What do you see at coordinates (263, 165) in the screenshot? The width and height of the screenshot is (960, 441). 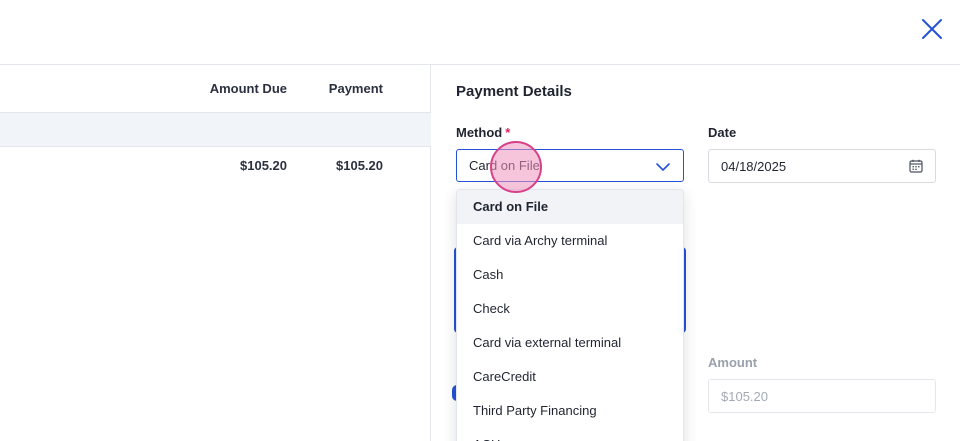 I see `amount-due-cell: $105.20` at bounding box center [263, 165].